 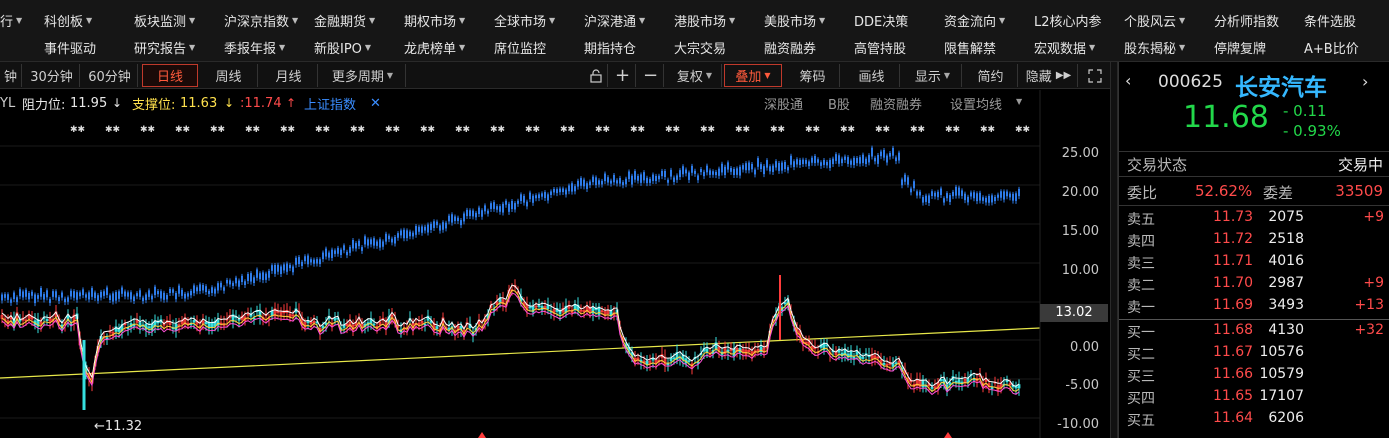 I want to click on period-60min: 60分钟, so click(x=110, y=75).